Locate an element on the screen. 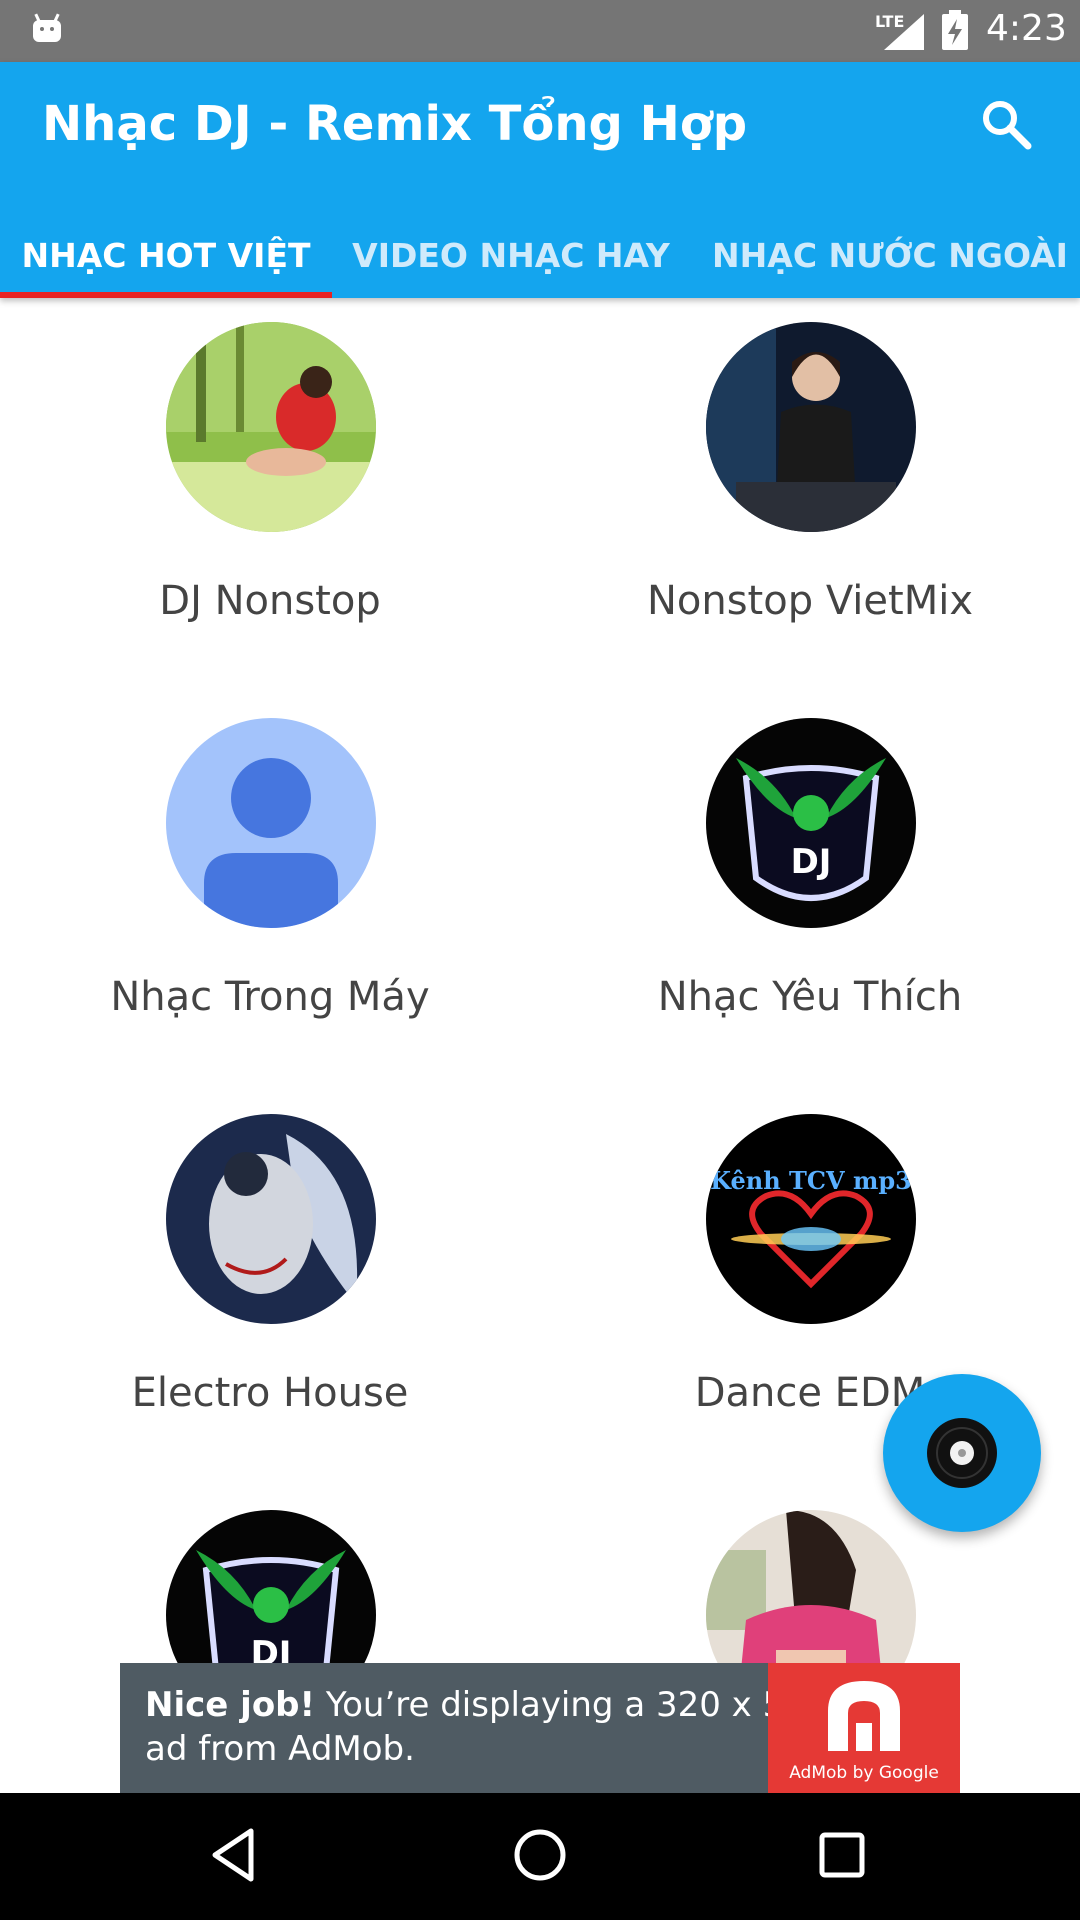 The width and height of the screenshot is (1080, 1920). grid-item-nonstop-vietmix: Nonstop VietMix is located at coordinates (810, 496).